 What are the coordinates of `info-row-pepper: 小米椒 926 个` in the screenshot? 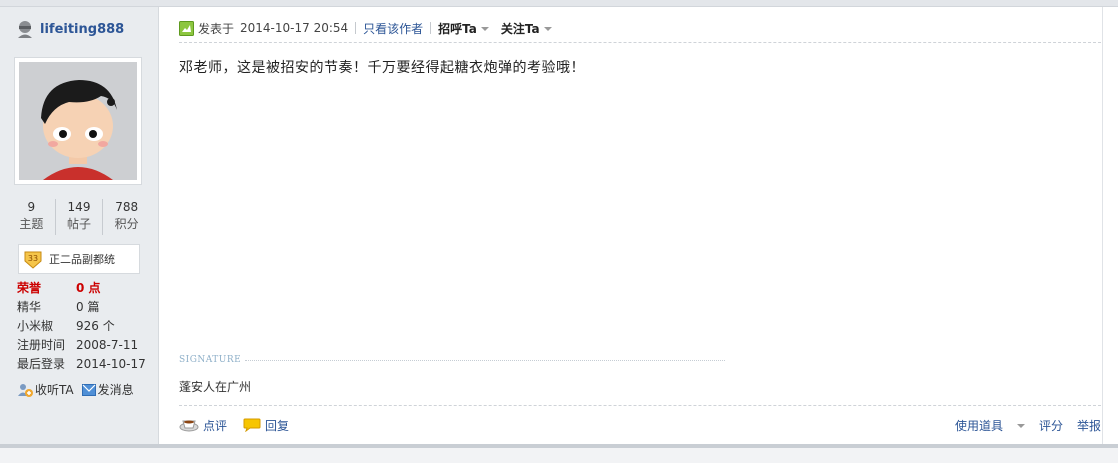 It's located at (87, 326).